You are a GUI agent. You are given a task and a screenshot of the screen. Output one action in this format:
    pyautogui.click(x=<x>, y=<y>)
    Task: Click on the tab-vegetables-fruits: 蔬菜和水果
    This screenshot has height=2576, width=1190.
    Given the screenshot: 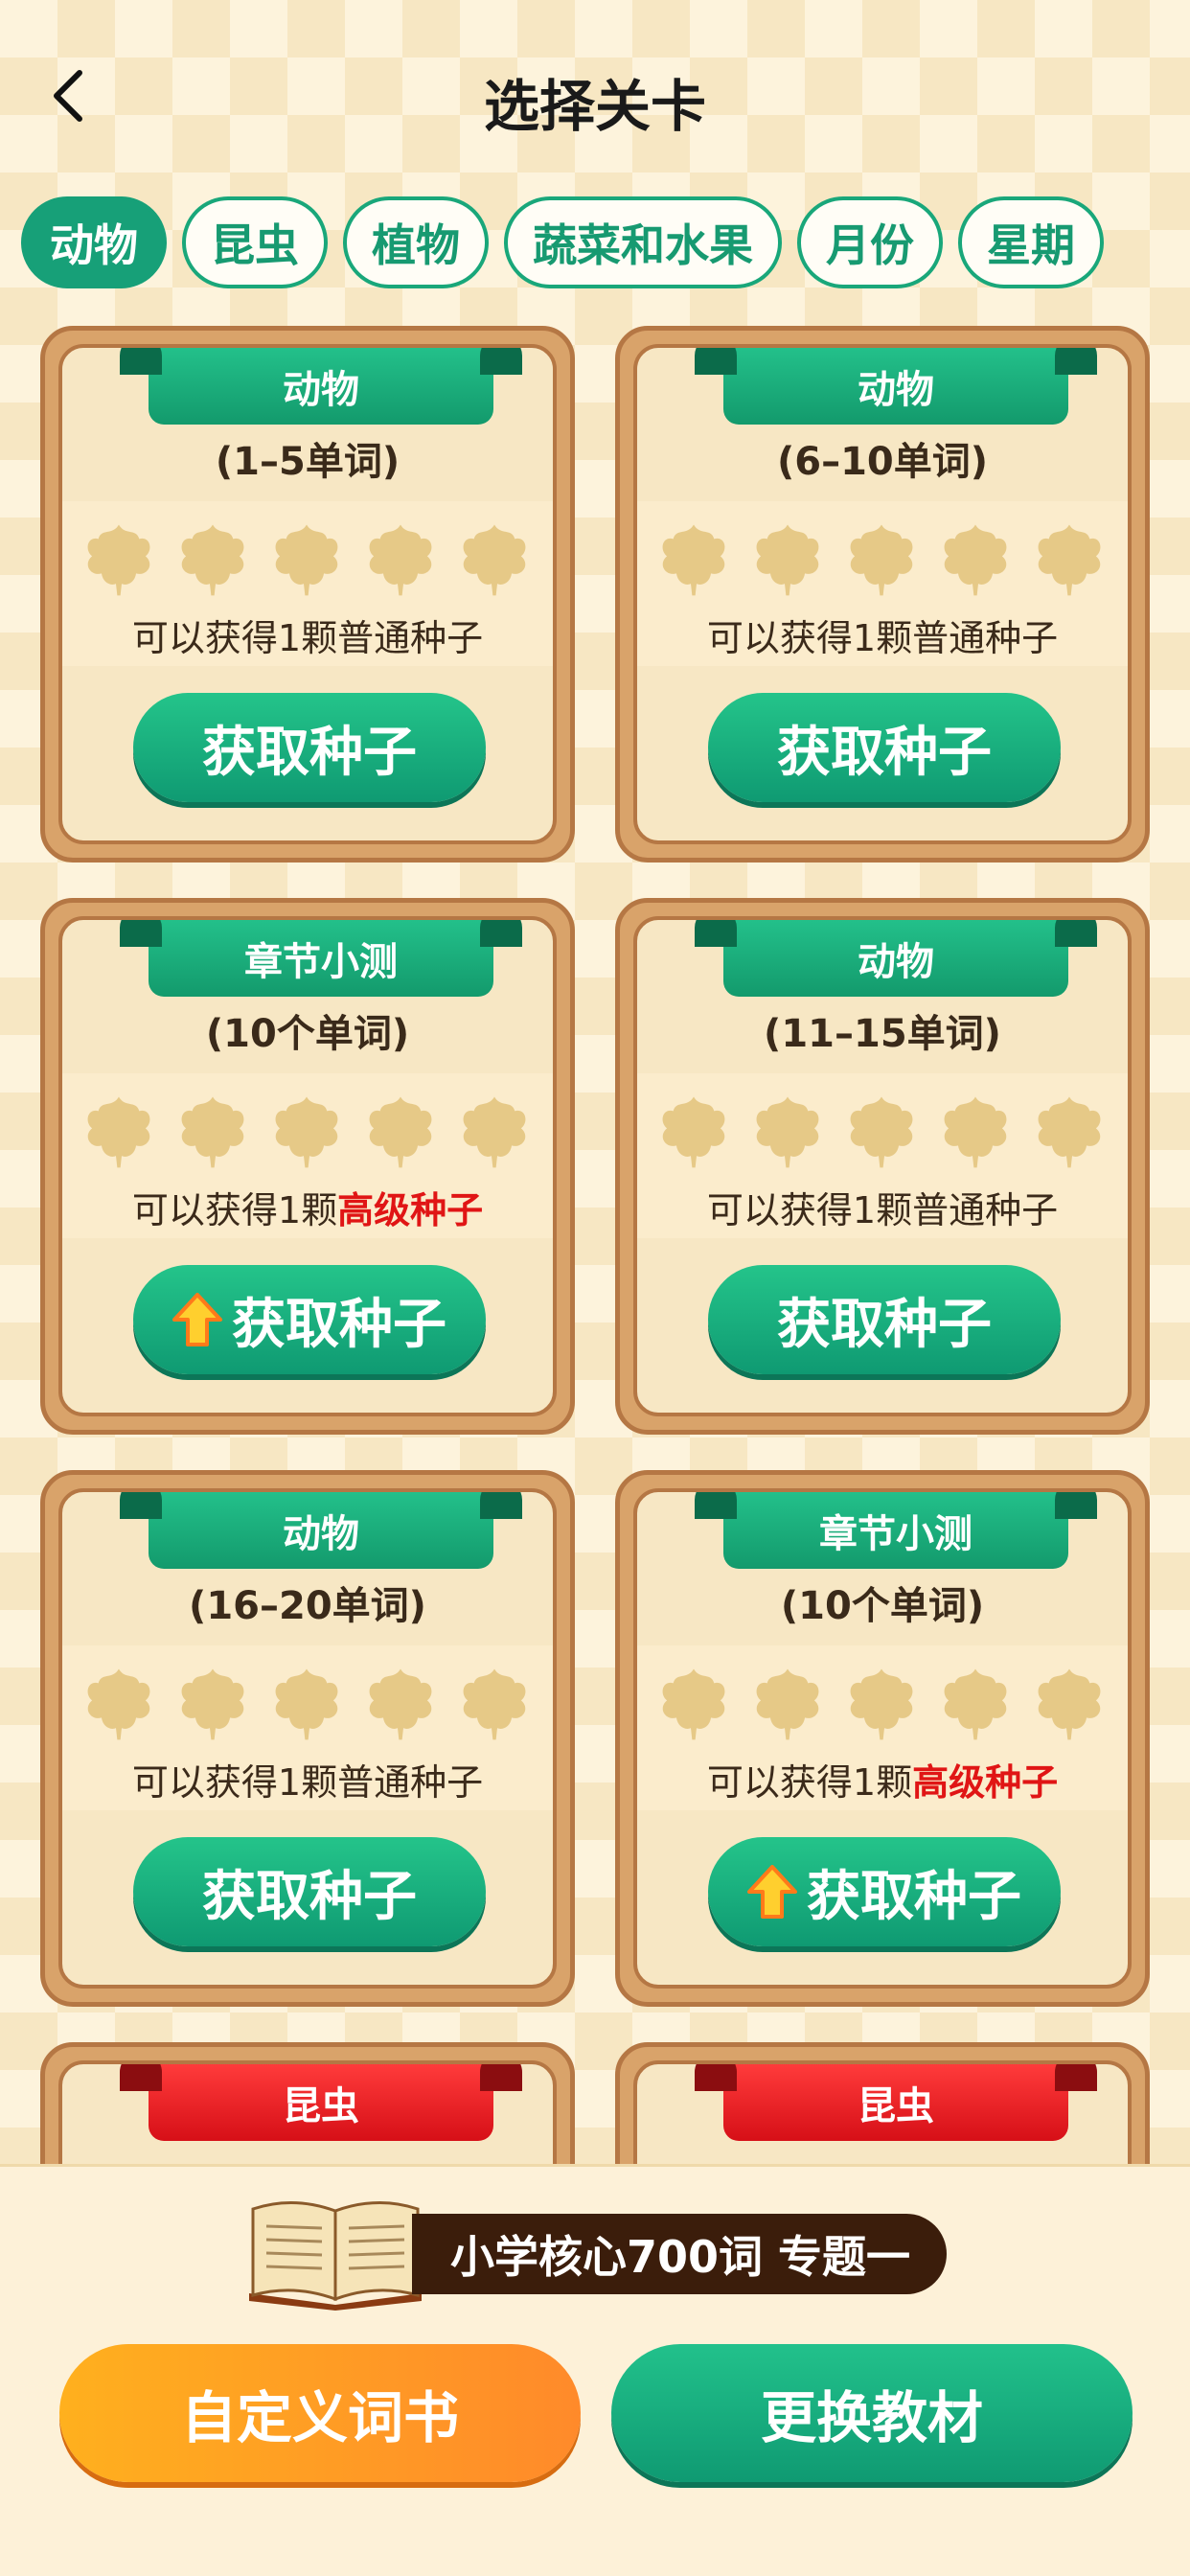 What is the action you would take?
    pyautogui.click(x=643, y=242)
    